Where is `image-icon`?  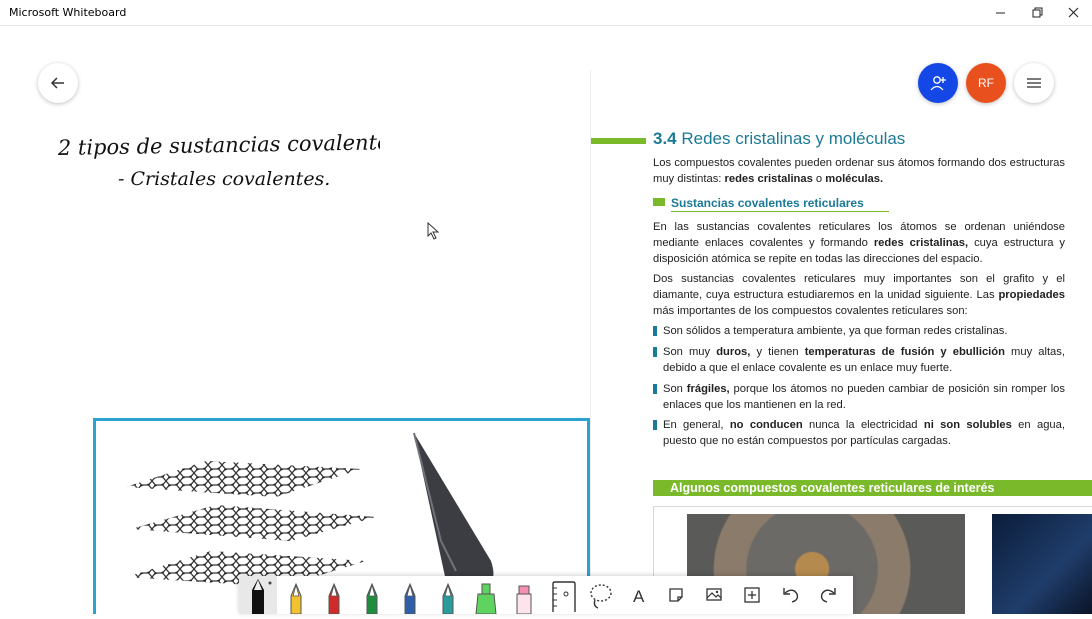 image-icon is located at coordinates (714, 594).